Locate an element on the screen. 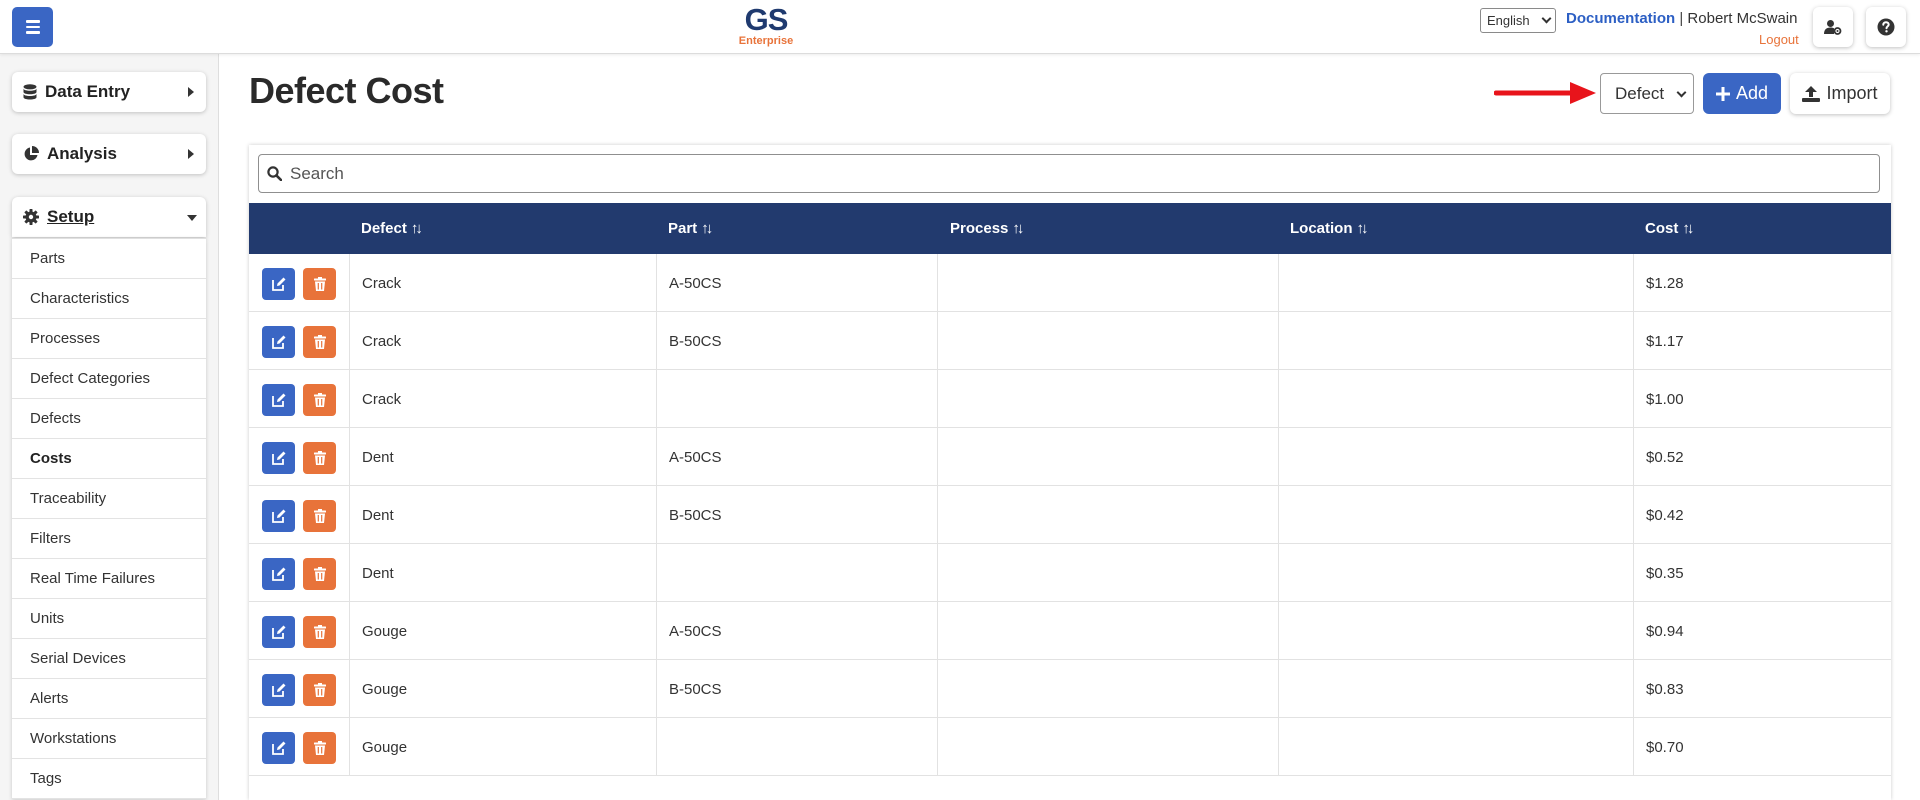 The height and width of the screenshot is (800, 1920). sidebar-item-defects: Defects is located at coordinates (109, 419).